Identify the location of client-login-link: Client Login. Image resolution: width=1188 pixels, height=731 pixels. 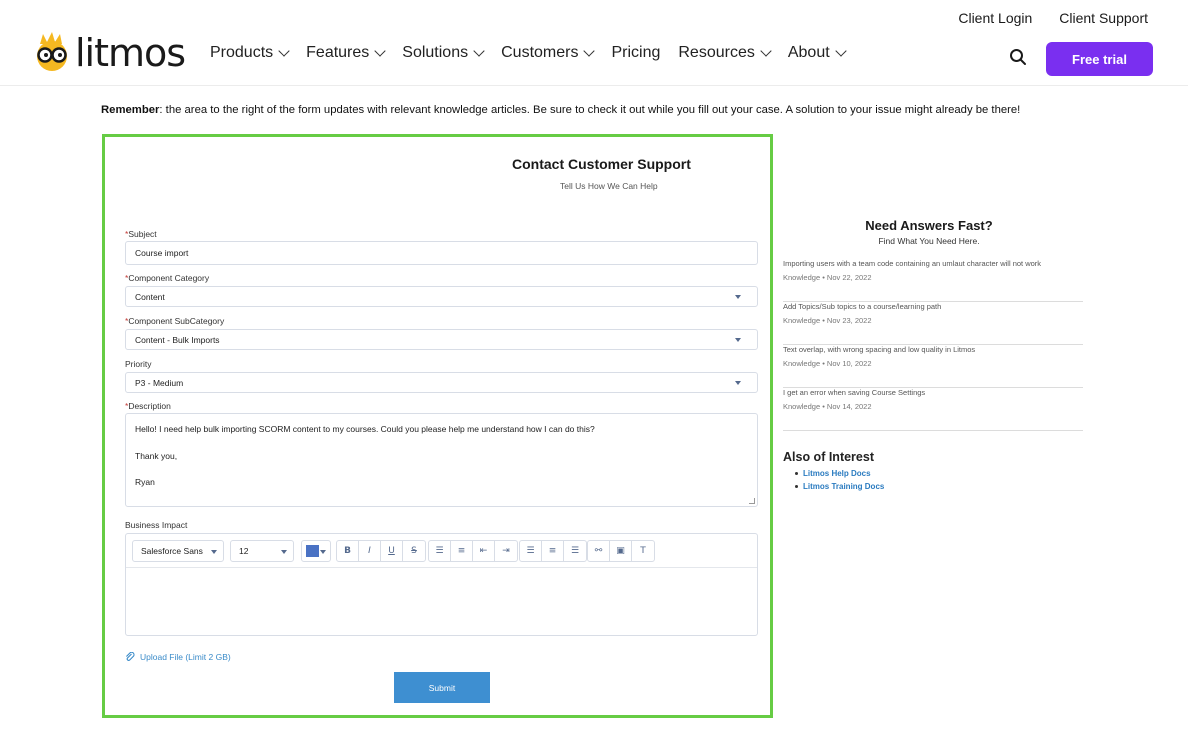
(995, 18).